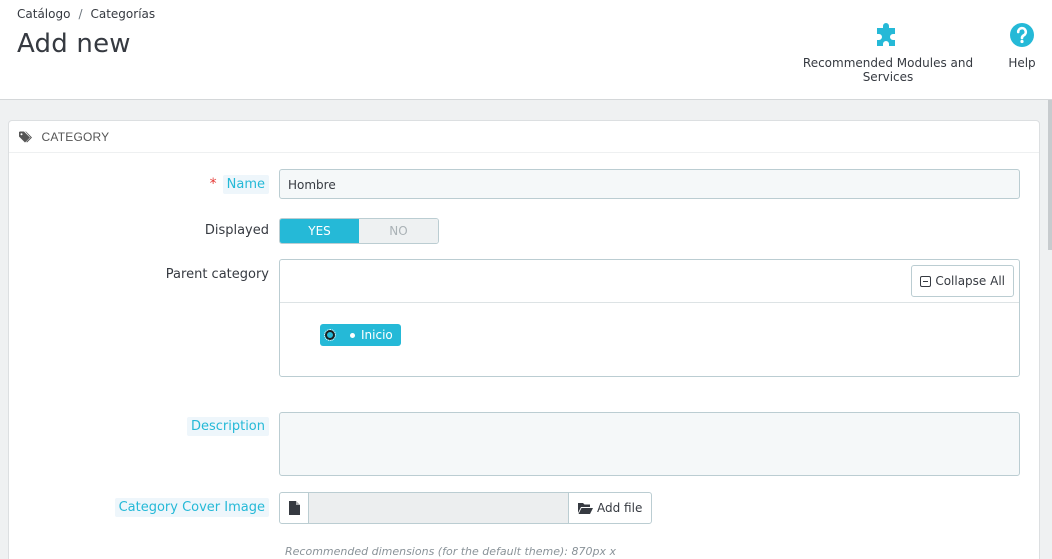  I want to click on file-name-display, so click(438, 508).